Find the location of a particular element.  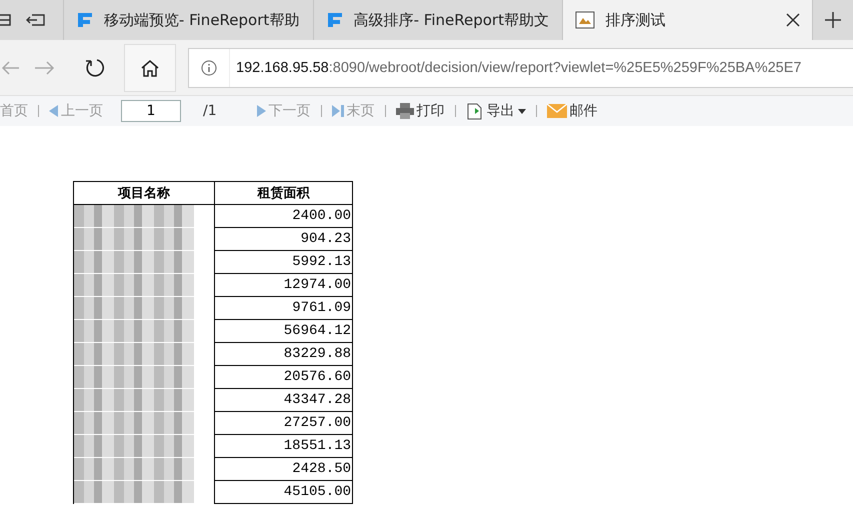

table-cell: 45105.00 is located at coordinates (283, 492).